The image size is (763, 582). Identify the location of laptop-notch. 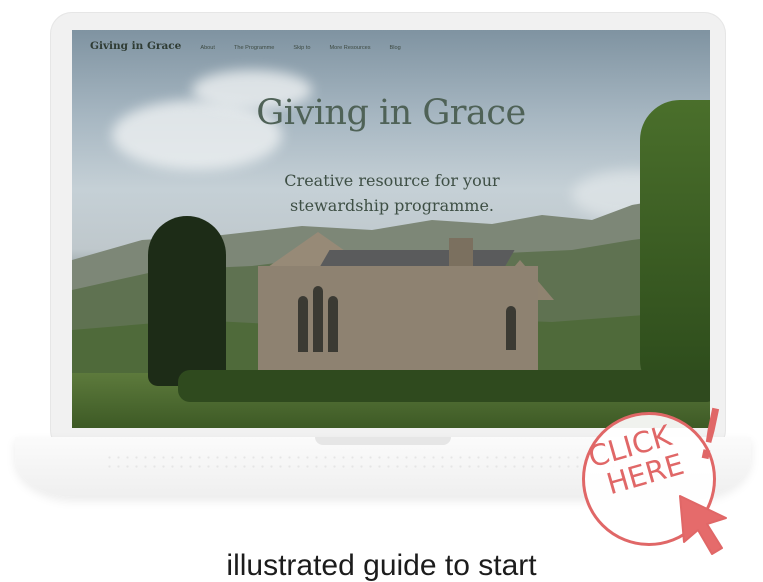
(383, 441).